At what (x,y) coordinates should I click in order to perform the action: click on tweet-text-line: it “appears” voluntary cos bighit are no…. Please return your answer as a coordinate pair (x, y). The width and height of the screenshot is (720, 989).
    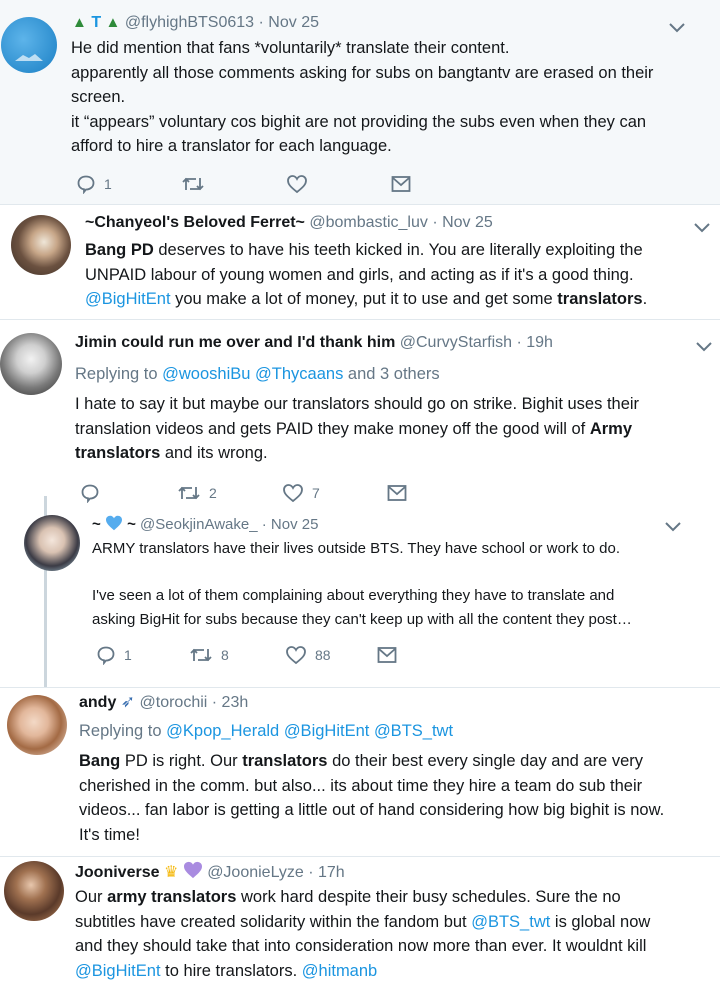
    Looking at the image, I should click on (359, 121).